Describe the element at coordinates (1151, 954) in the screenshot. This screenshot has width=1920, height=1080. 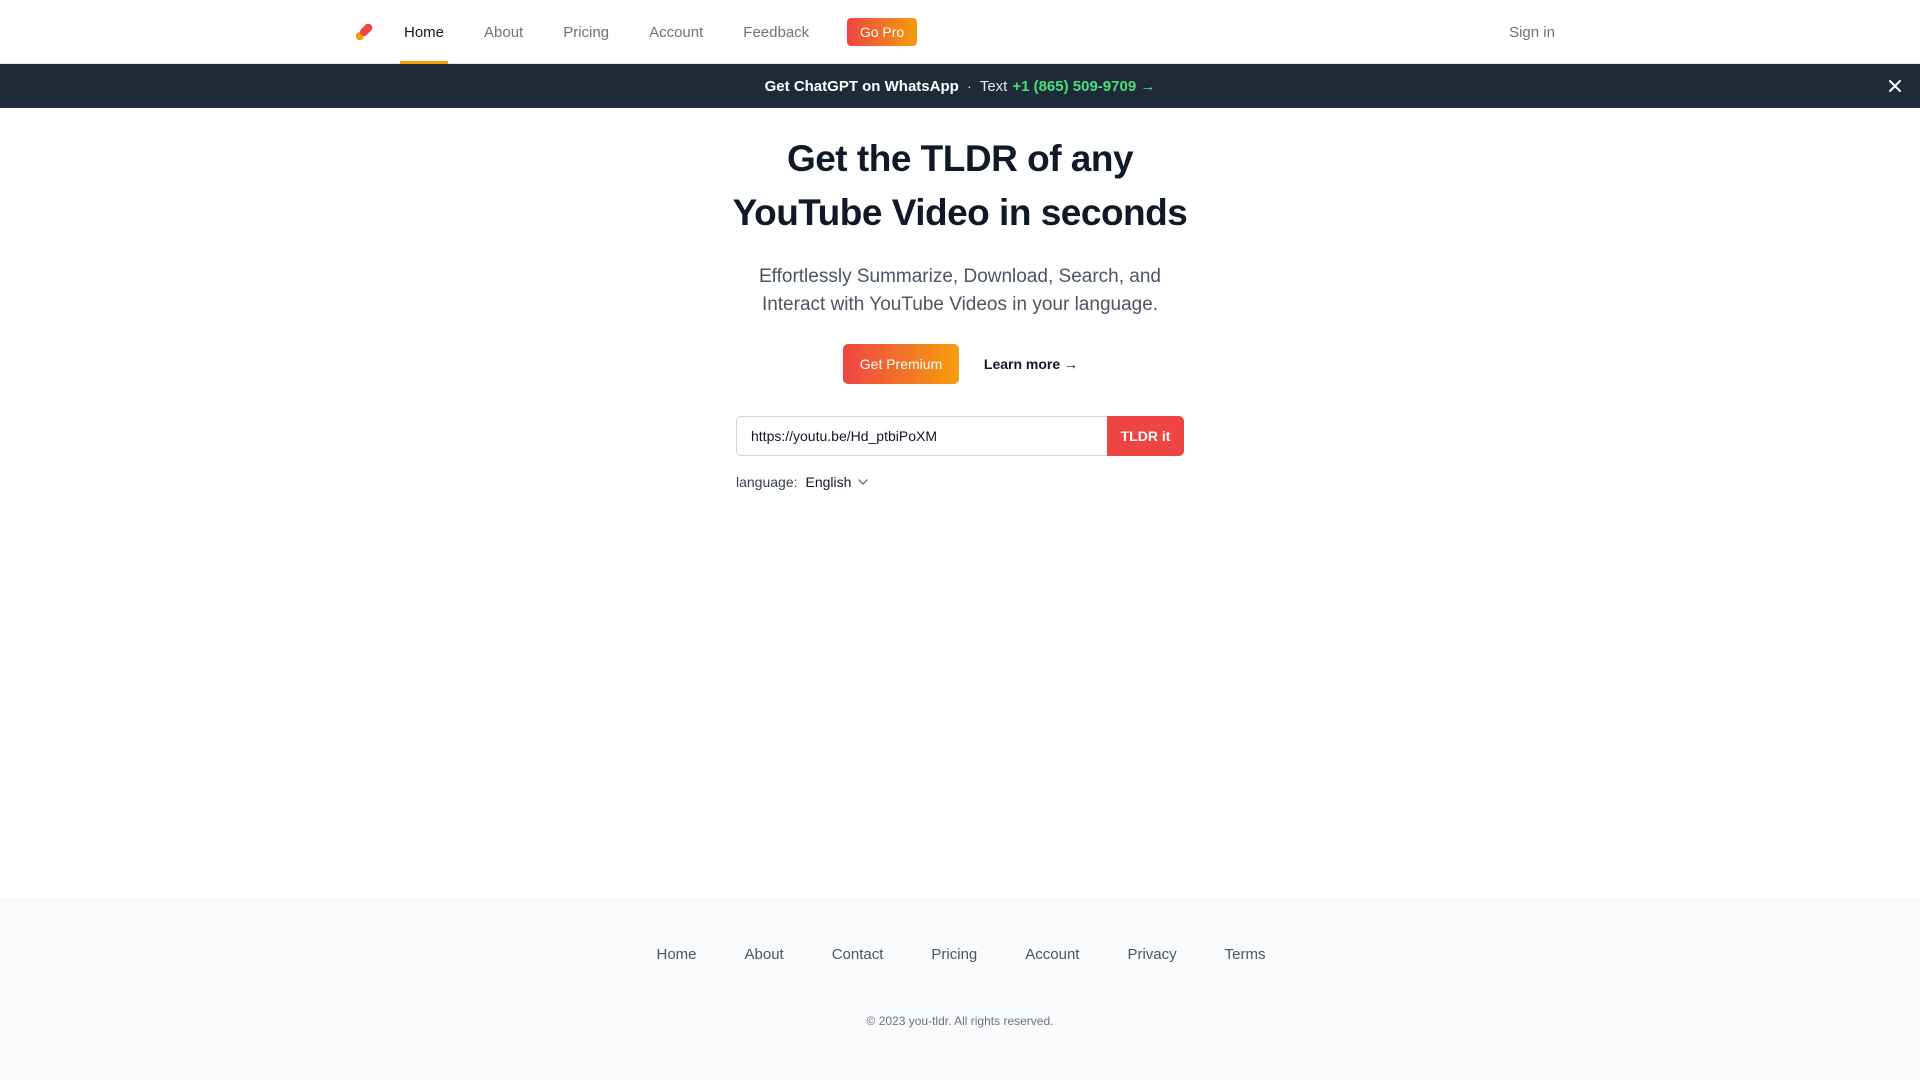
I see `footer-link-privacy: Privacy` at that location.